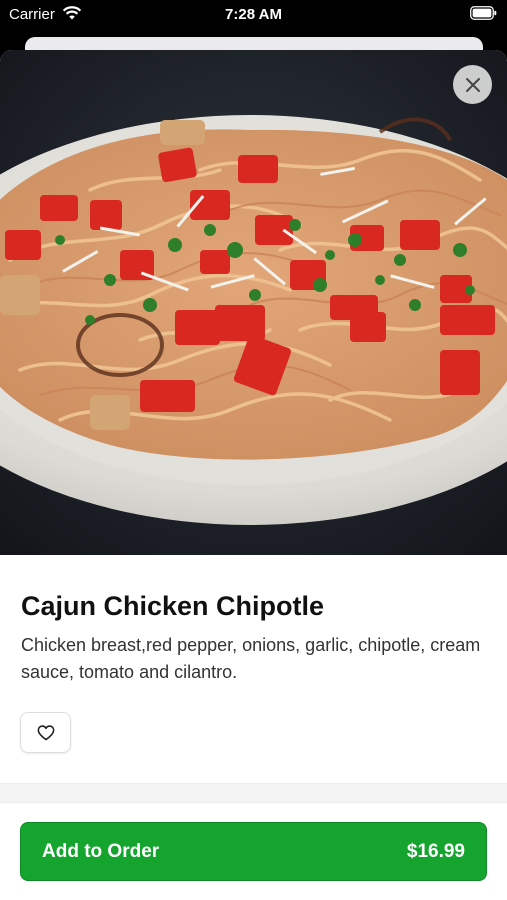 This screenshot has height=900, width=507. I want to click on favorite-button, so click(45, 732).